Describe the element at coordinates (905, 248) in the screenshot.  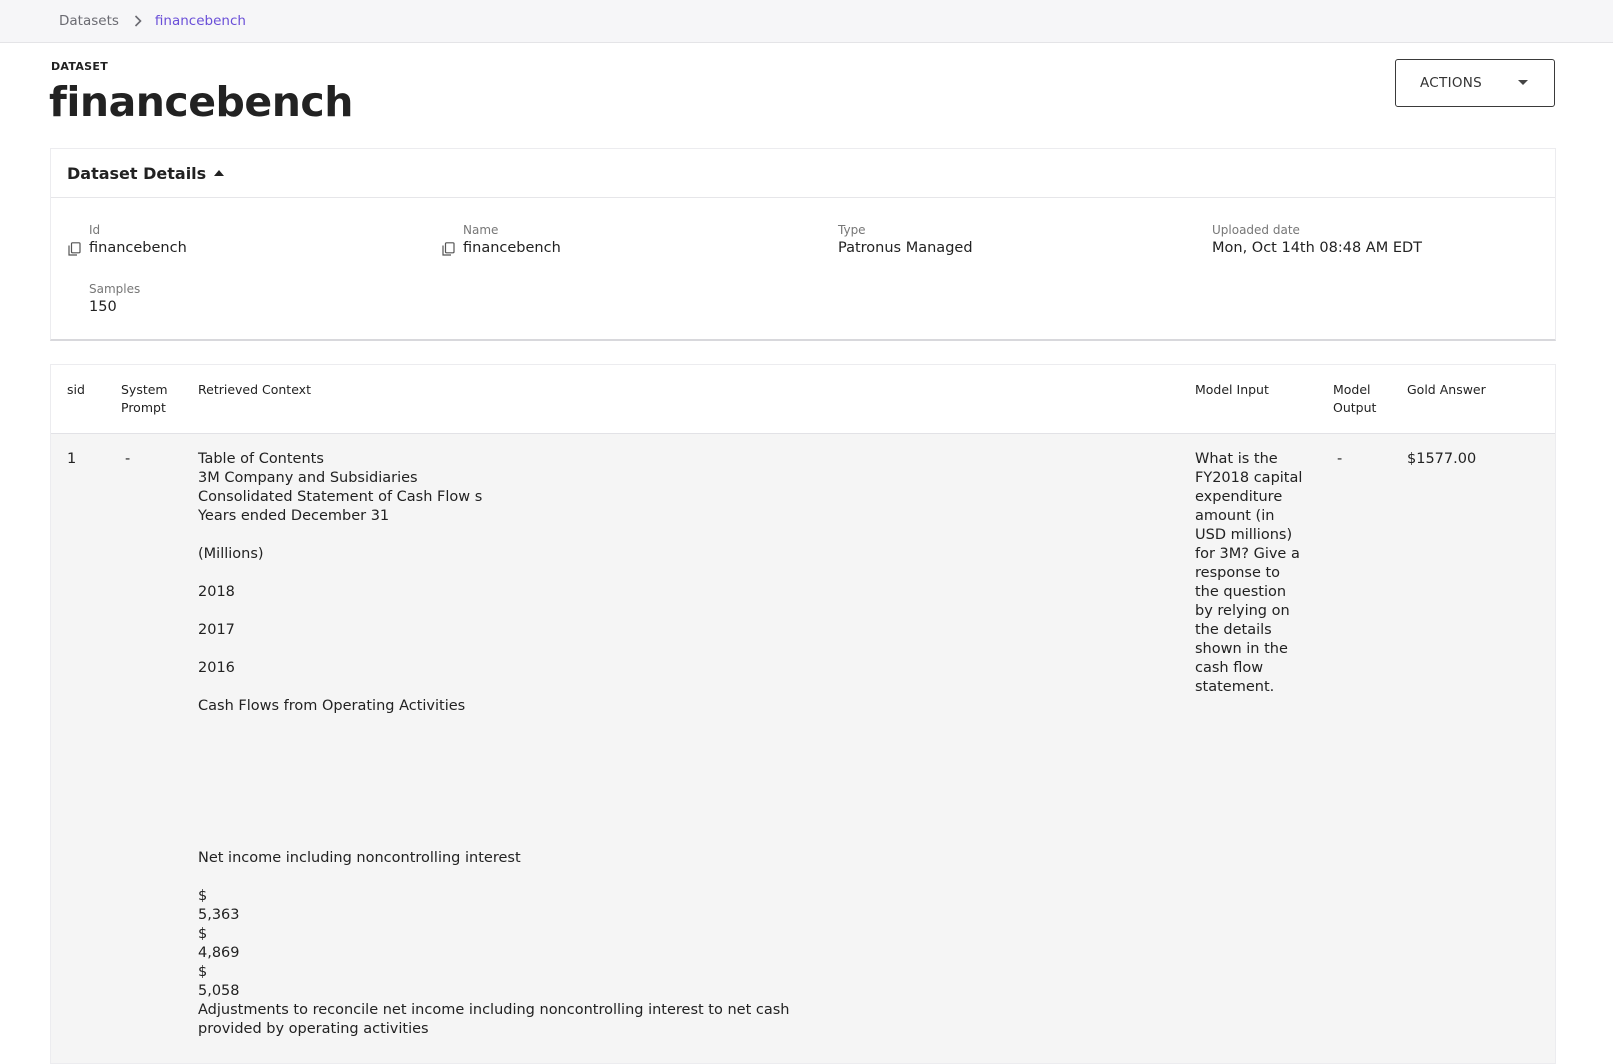
I see `detail-type-value: Patronus Managed` at that location.